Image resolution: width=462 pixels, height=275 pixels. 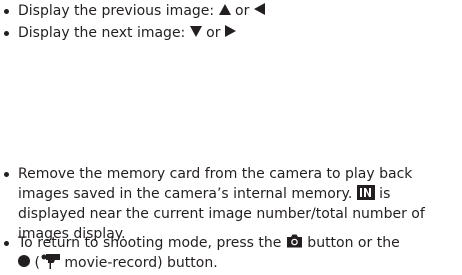 I want to click on list-item-previous-image: Display the previous image: or, so click(x=231, y=12).